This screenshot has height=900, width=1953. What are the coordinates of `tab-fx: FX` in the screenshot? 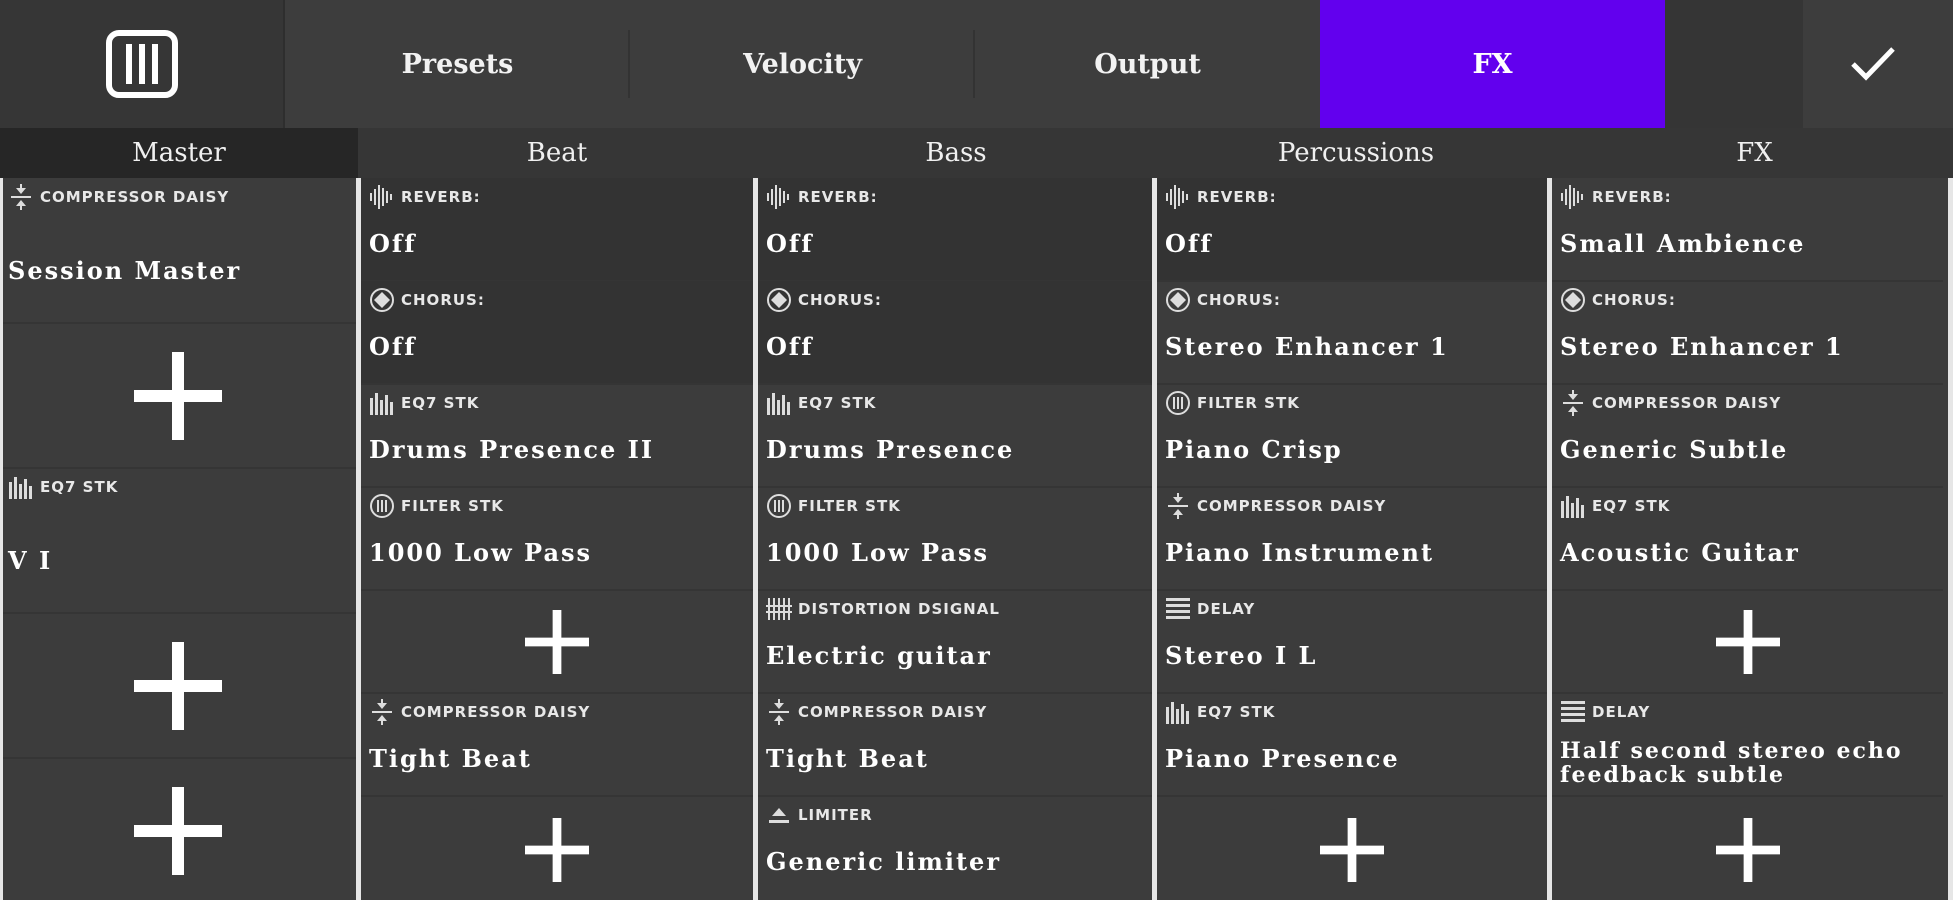 It's located at (1492, 64).